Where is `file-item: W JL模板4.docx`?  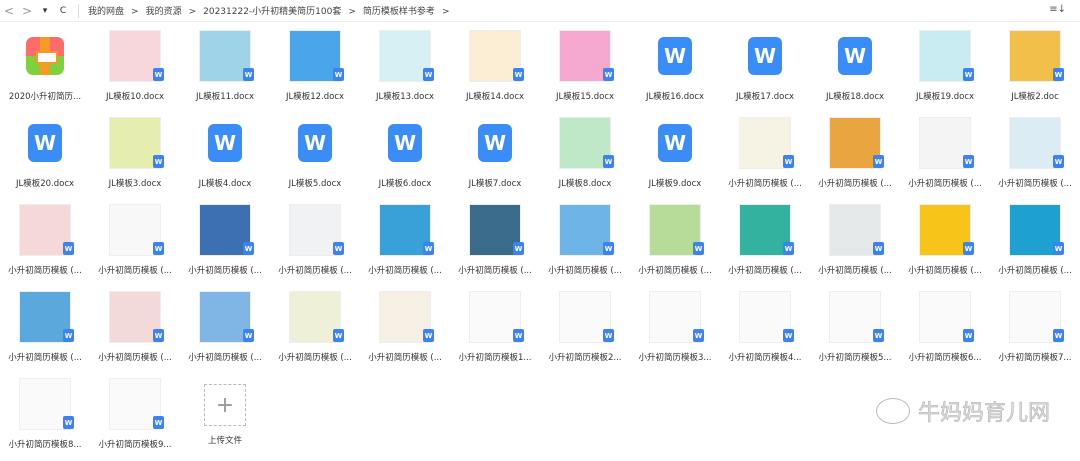 file-item: W JL模板4.docx is located at coordinates (225, 156).